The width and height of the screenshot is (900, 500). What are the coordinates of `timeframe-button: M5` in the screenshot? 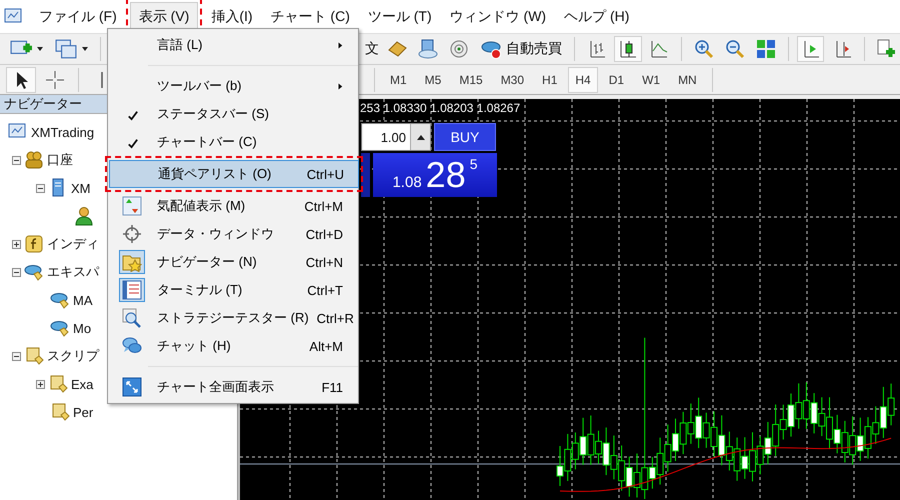 It's located at (433, 79).